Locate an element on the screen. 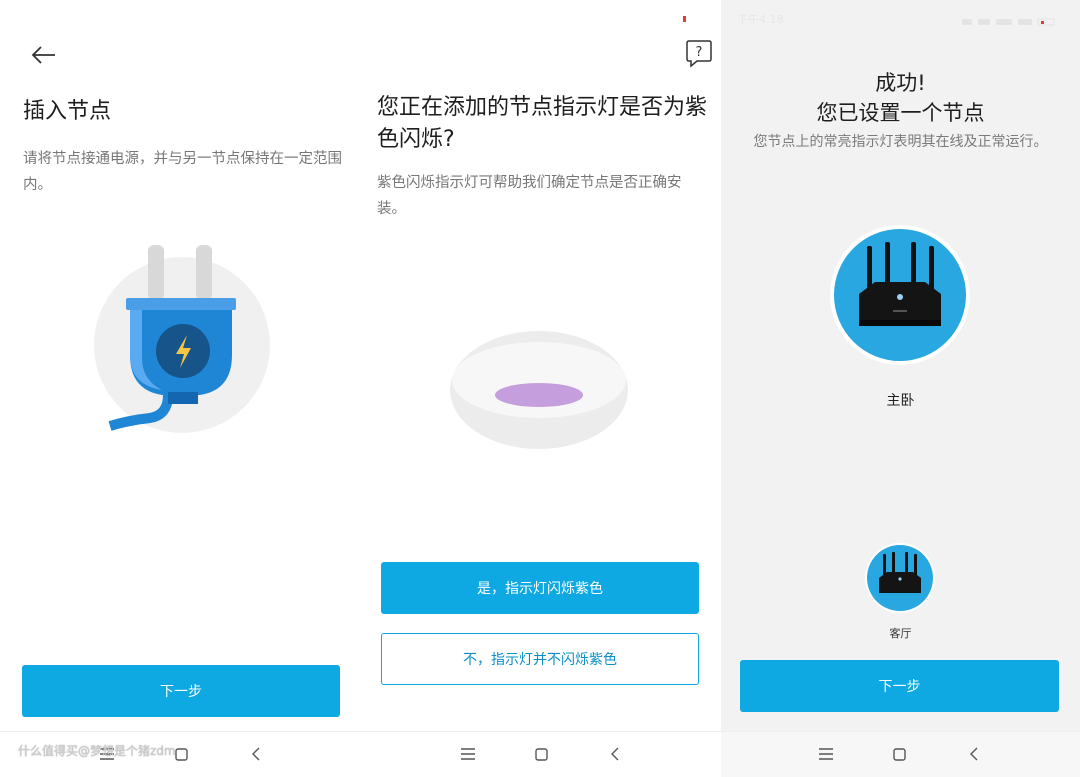 This screenshot has width=1080, height=777. purple-light-indicator is located at coordinates (539, 395).